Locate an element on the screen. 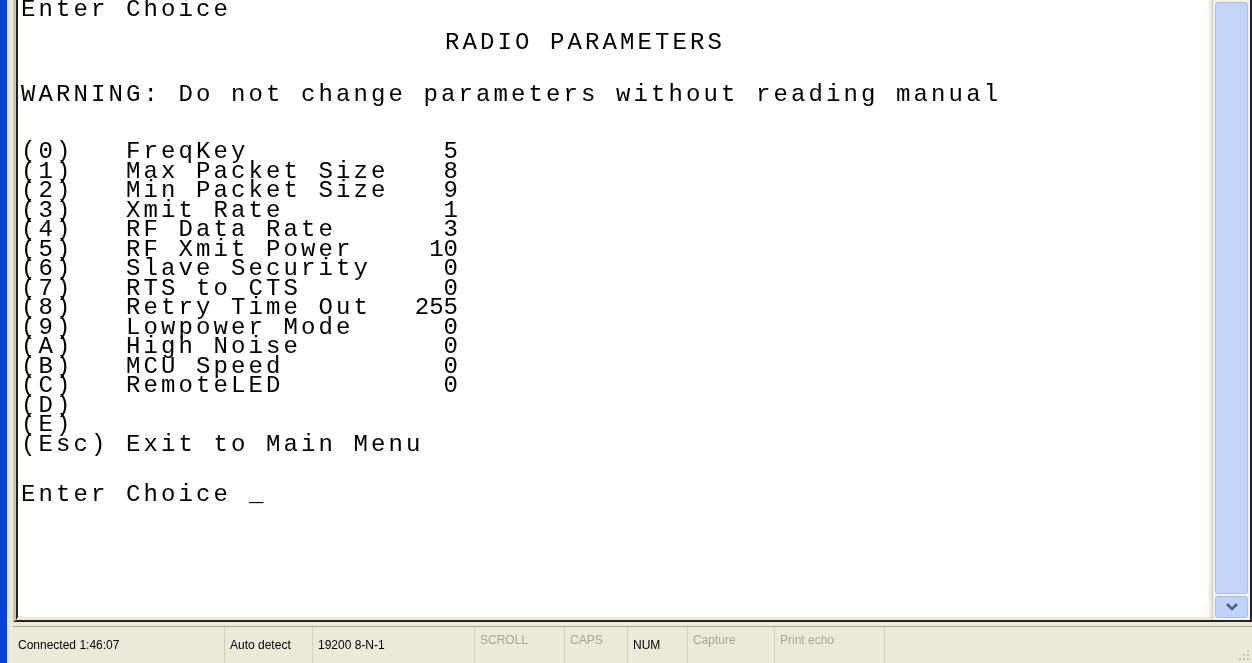 This screenshot has width=1252, height=663. option-key: (6) is located at coordinates (73, 269).